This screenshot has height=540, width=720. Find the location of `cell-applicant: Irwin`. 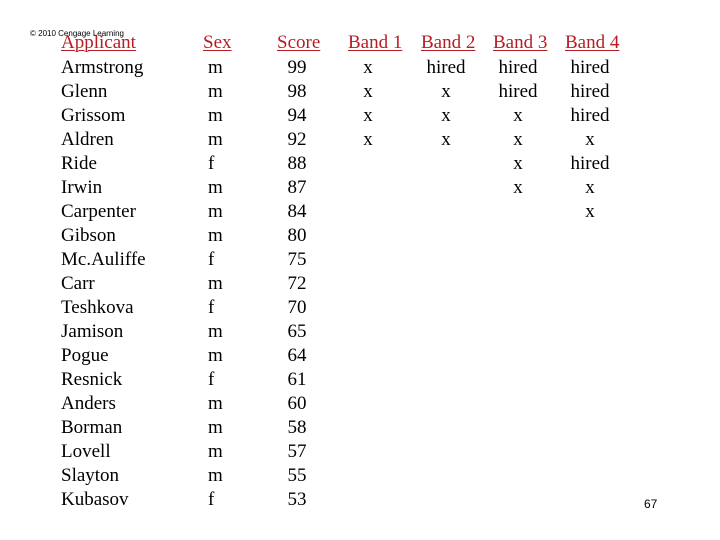

cell-applicant: Irwin is located at coordinates (82, 187).